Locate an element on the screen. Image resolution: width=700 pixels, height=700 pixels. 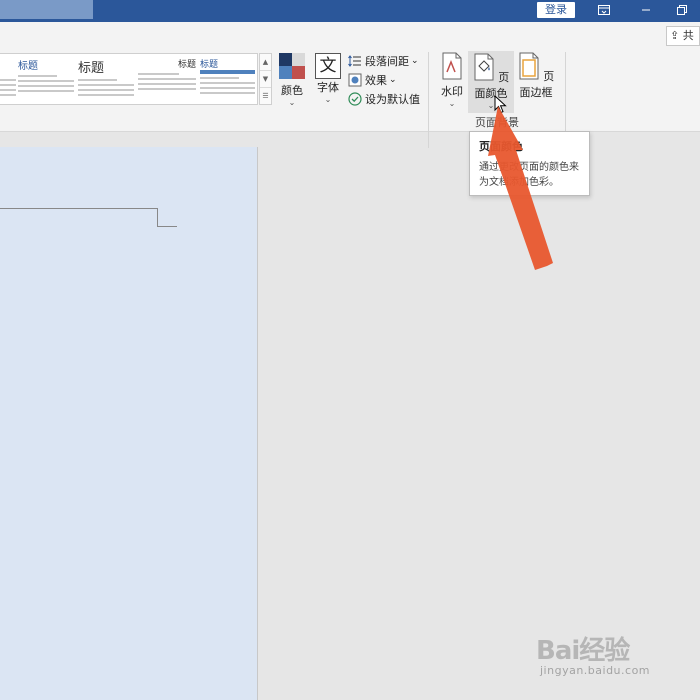
colors-label: 颜色 is located at coordinates (292, 90).